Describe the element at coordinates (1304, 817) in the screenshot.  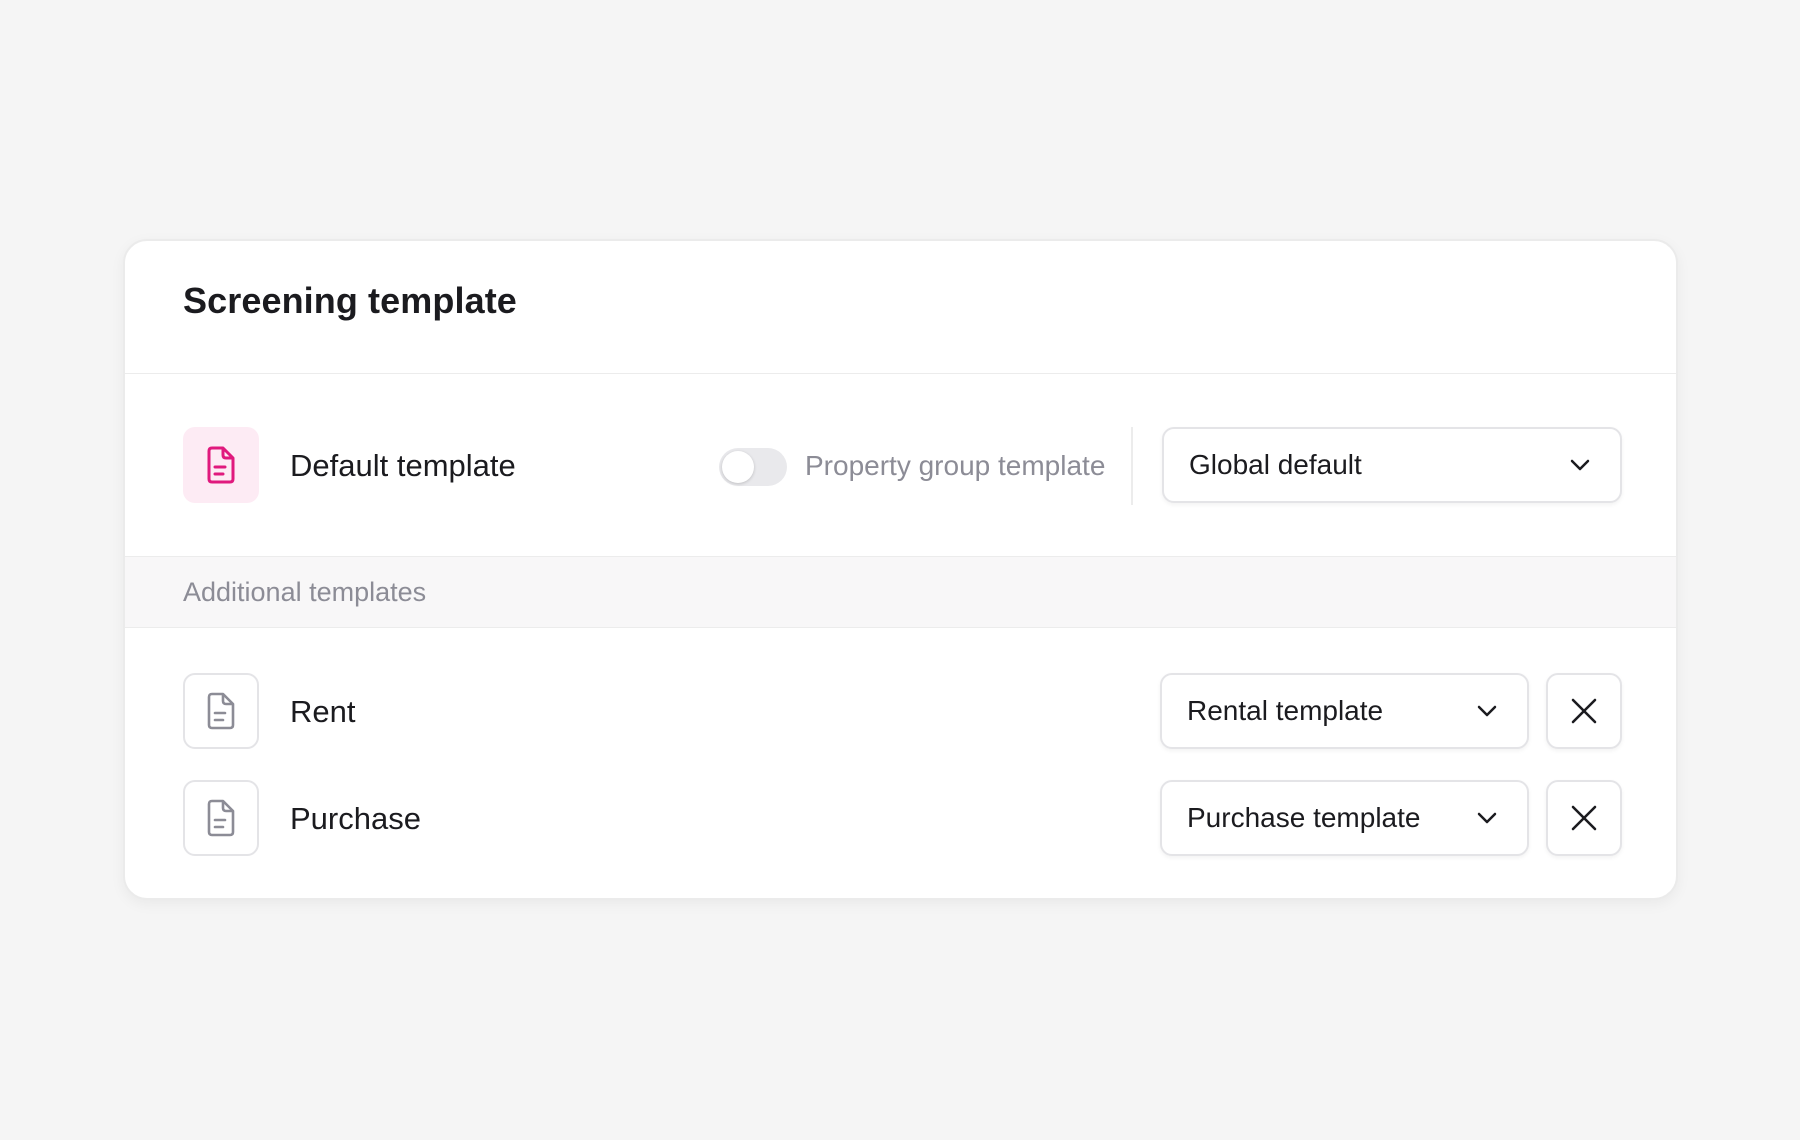
I see `purchase-template-select-value: Purchase template` at that location.